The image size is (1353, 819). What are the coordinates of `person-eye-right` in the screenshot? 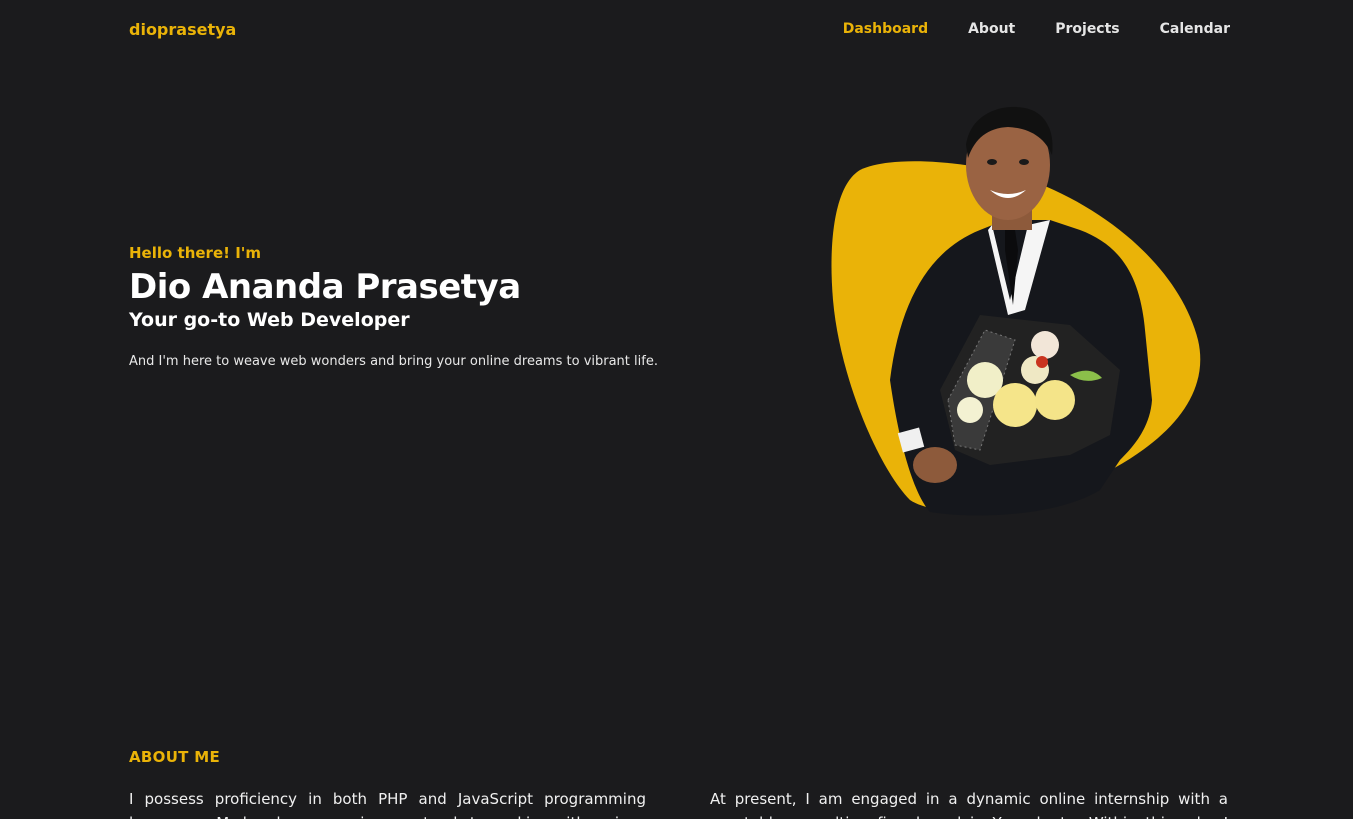 It's located at (1024, 162).